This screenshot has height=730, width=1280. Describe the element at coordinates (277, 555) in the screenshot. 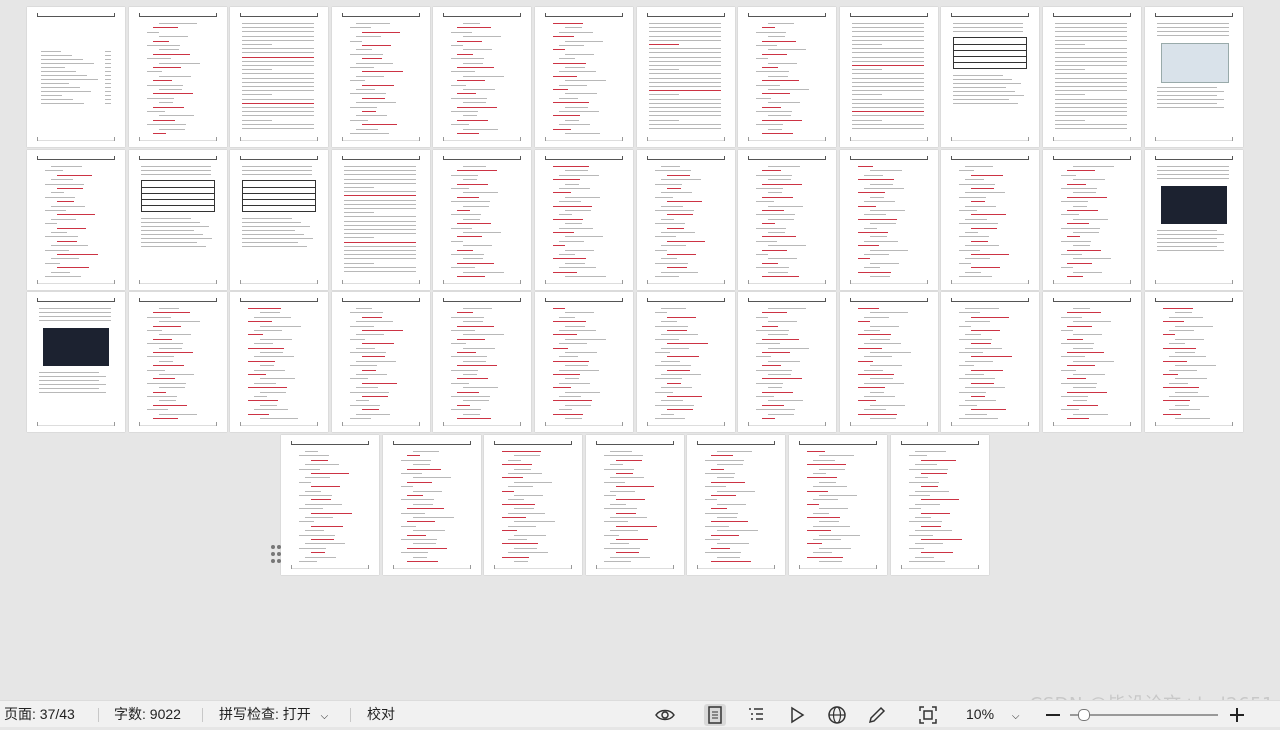

I see `drag-handle-icon` at that location.